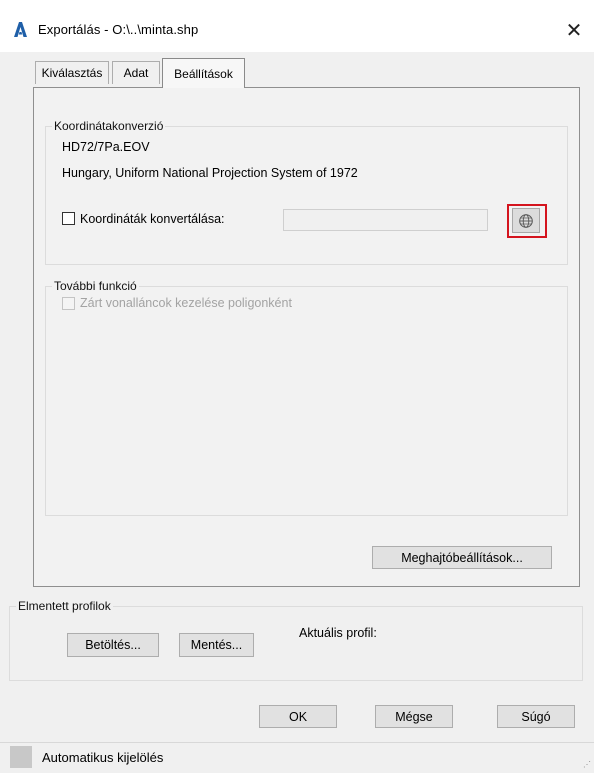 The width and height of the screenshot is (594, 773). Describe the element at coordinates (118, 29) in the screenshot. I see `window-title: Exportálás - O:\..\minta.shp` at that location.